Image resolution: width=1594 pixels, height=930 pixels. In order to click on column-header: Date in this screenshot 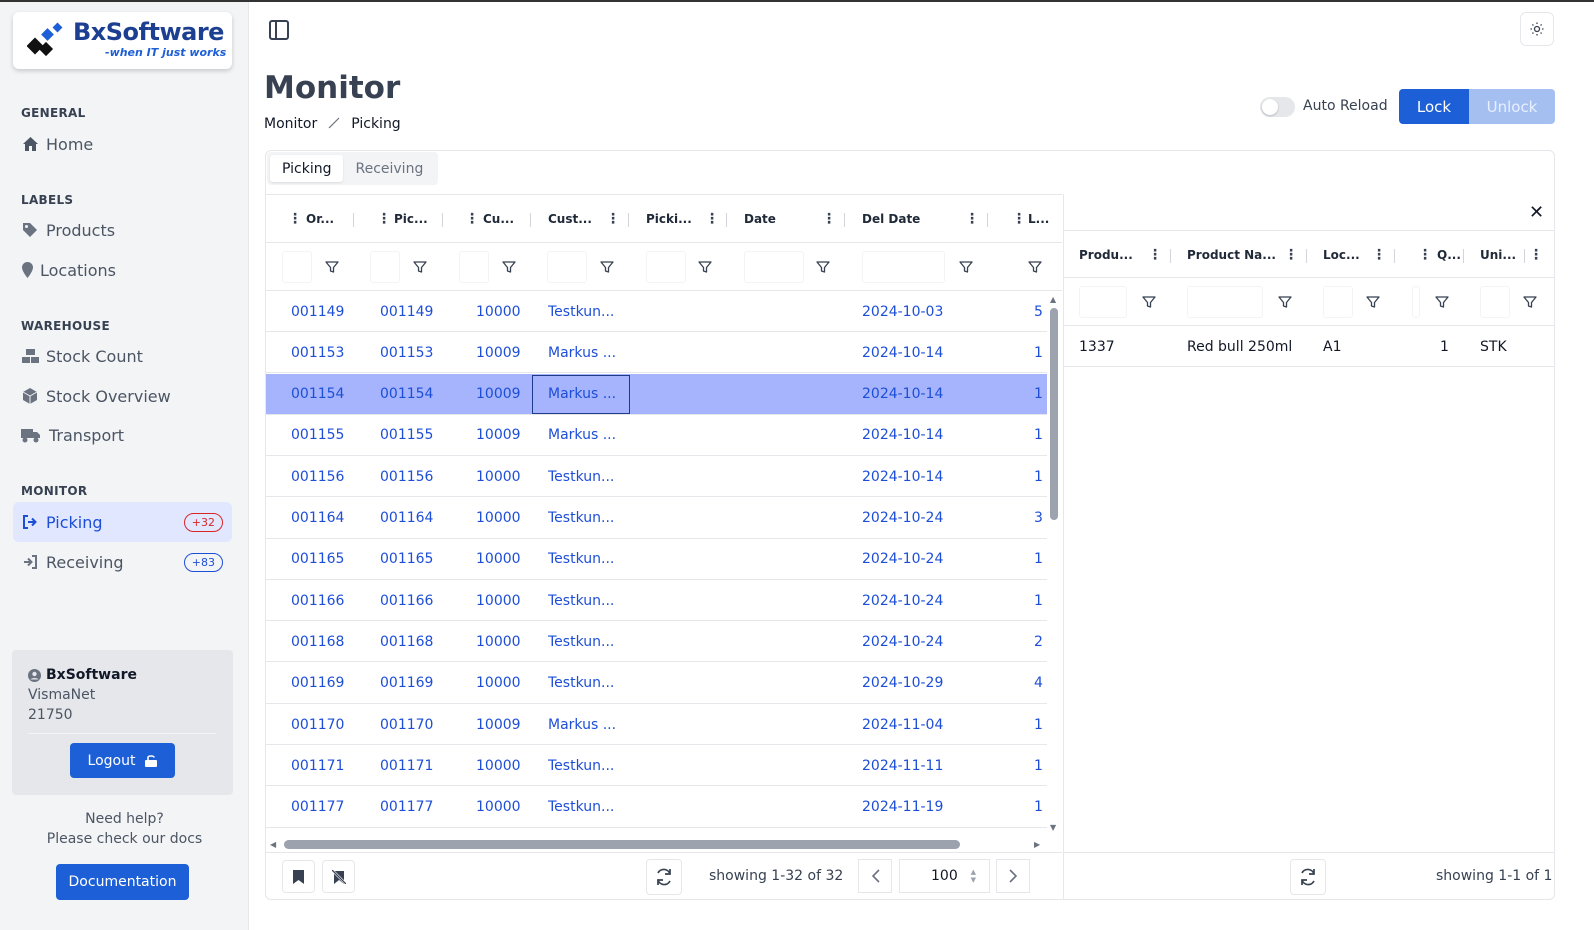, I will do `click(760, 219)`.